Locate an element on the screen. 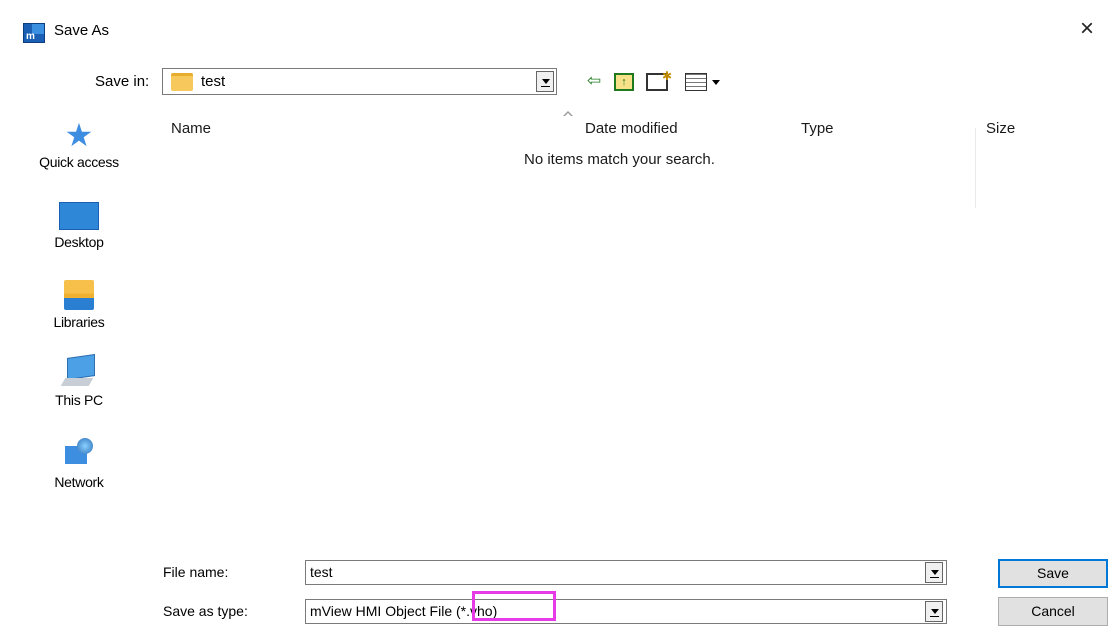 Image resolution: width=1110 pixels, height=633 pixels. column-divider is located at coordinates (975, 168).